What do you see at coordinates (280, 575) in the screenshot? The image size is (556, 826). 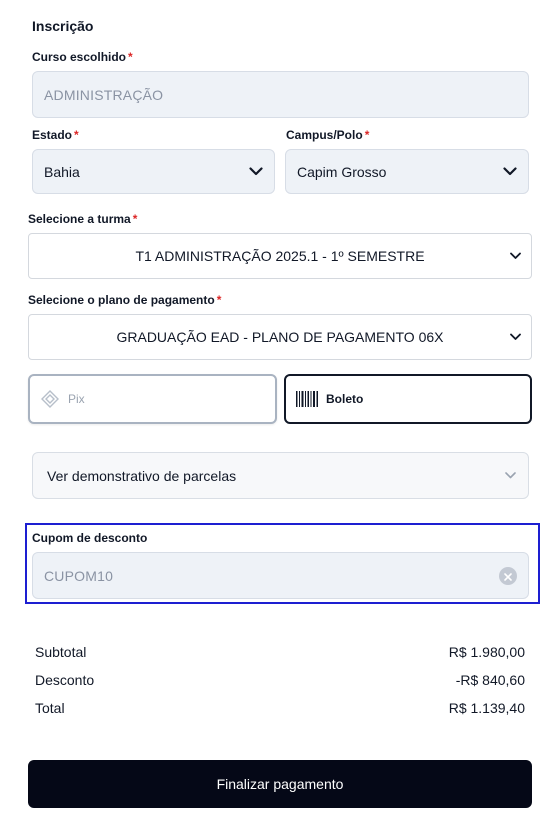 I see `coupon-input: CUPOM10` at bounding box center [280, 575].